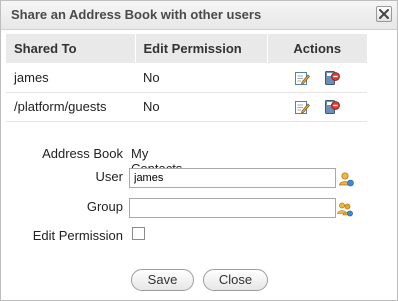  What do you see at coordinates (235, 280) in the screenshot?
I see `close-button: Close` at bounding box center [235, 280].